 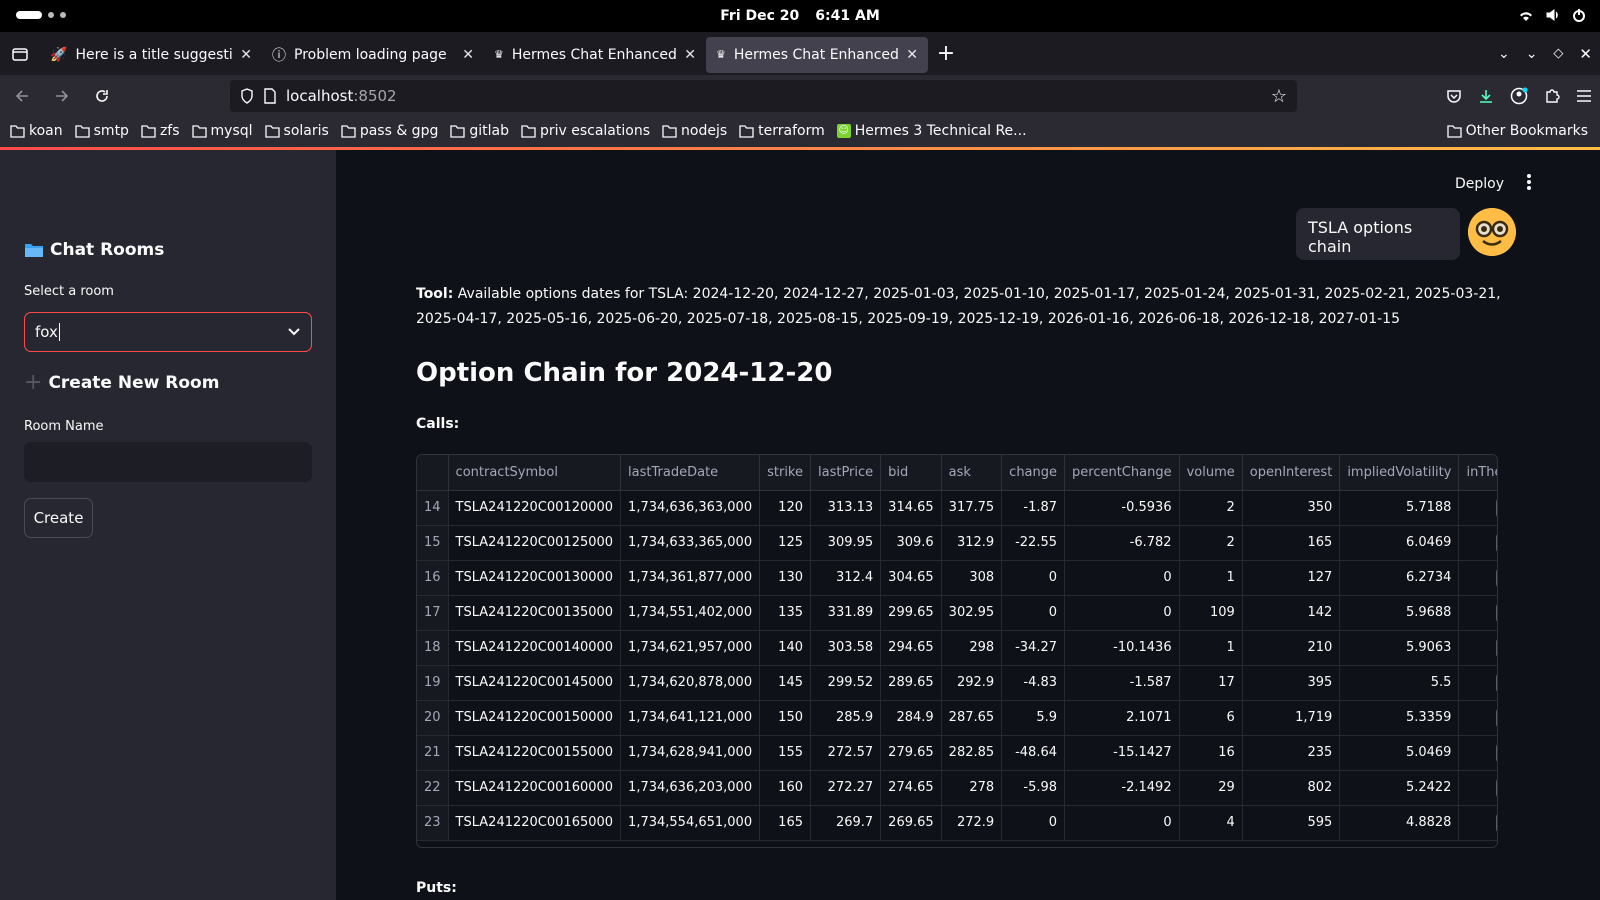 I want to click on main-menu-kebab-icon, so click(x=1529, y=182).